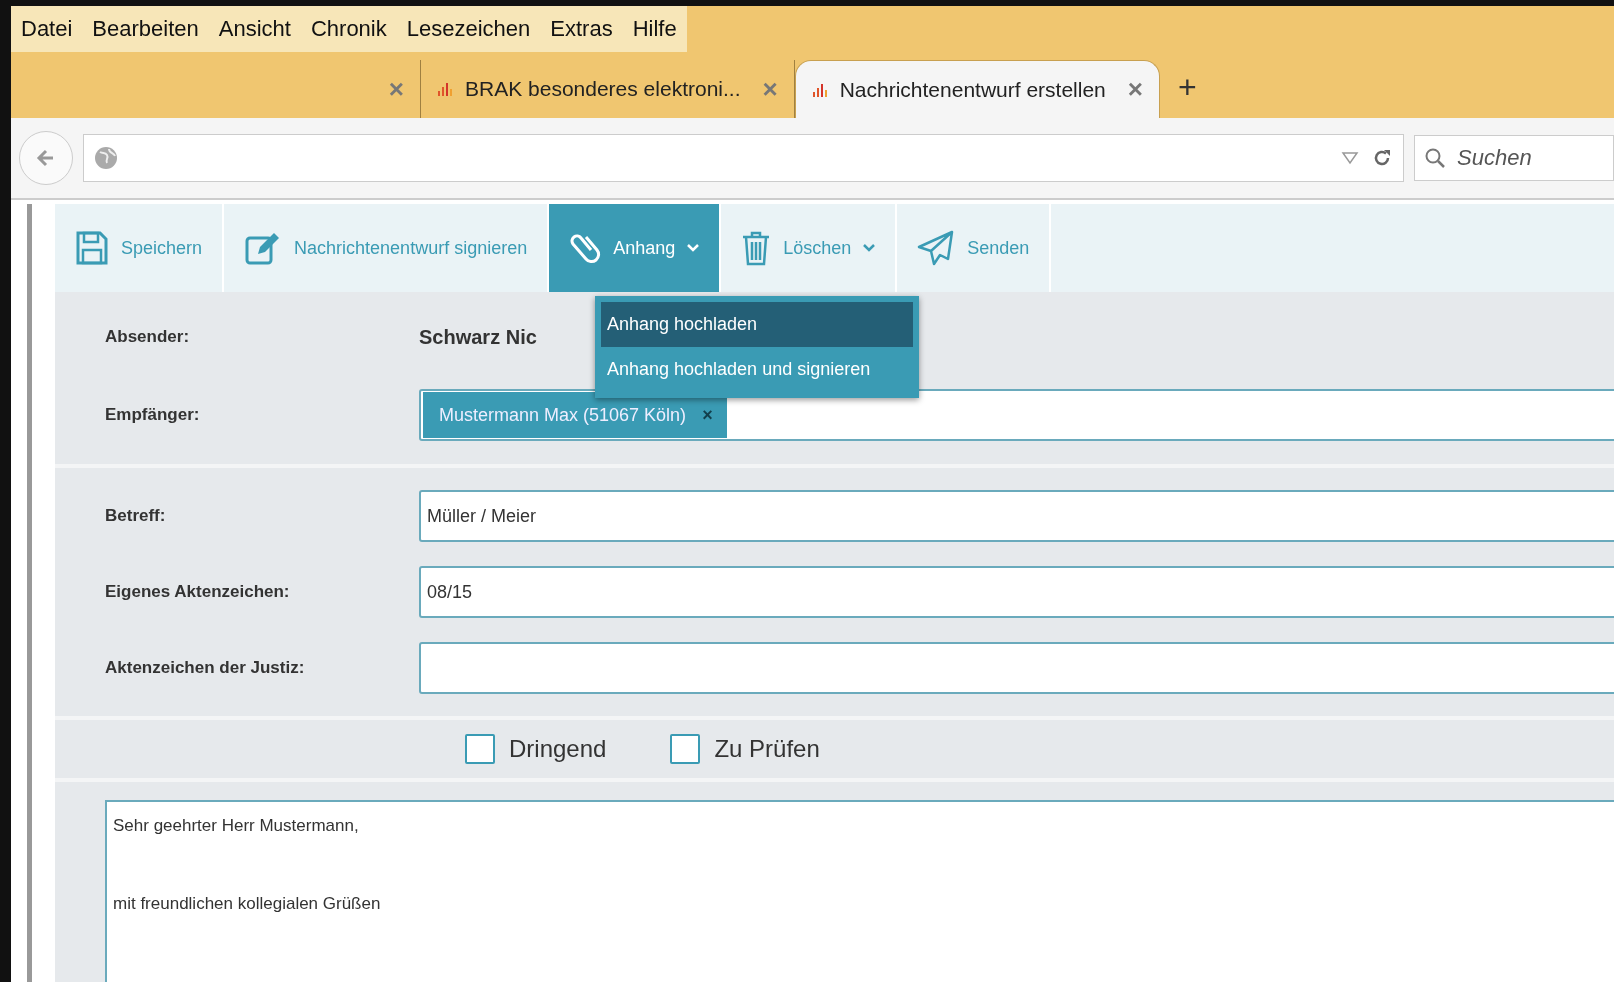  What do you see at coordinates (46, 158) in the screenshot?
I see `back-button` at bounding box center [46, 158].